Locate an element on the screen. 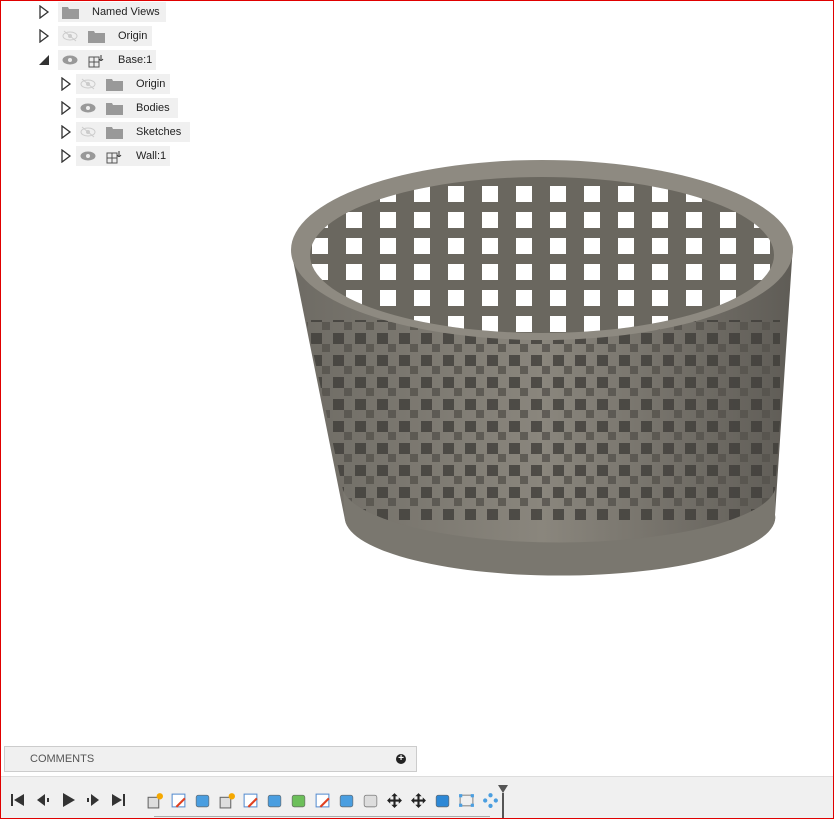 The image size is (834, 819). tree-node-label: Named Views is located at coordinates (126, 12).